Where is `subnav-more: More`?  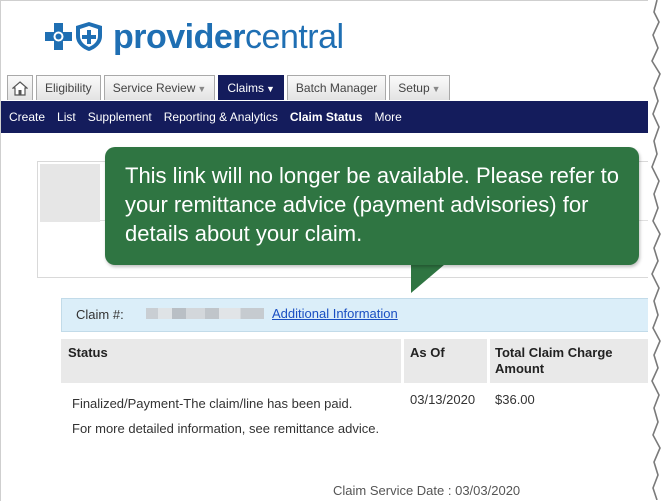 subnav-more: More is located at coordinates (388, 117).